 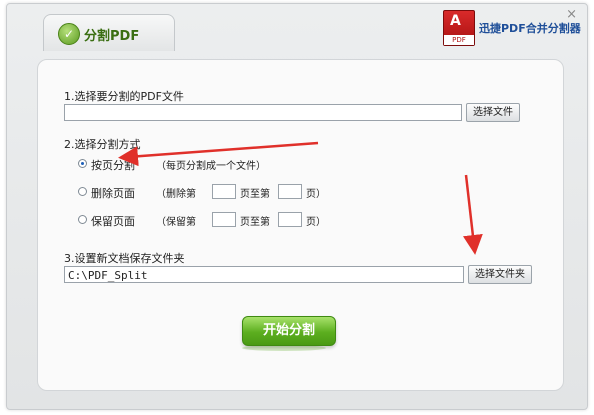 What do you see at coordinates (82, 163) in the screenshot?
I see `radio-split-by-page` at bounding box center [82, 163].